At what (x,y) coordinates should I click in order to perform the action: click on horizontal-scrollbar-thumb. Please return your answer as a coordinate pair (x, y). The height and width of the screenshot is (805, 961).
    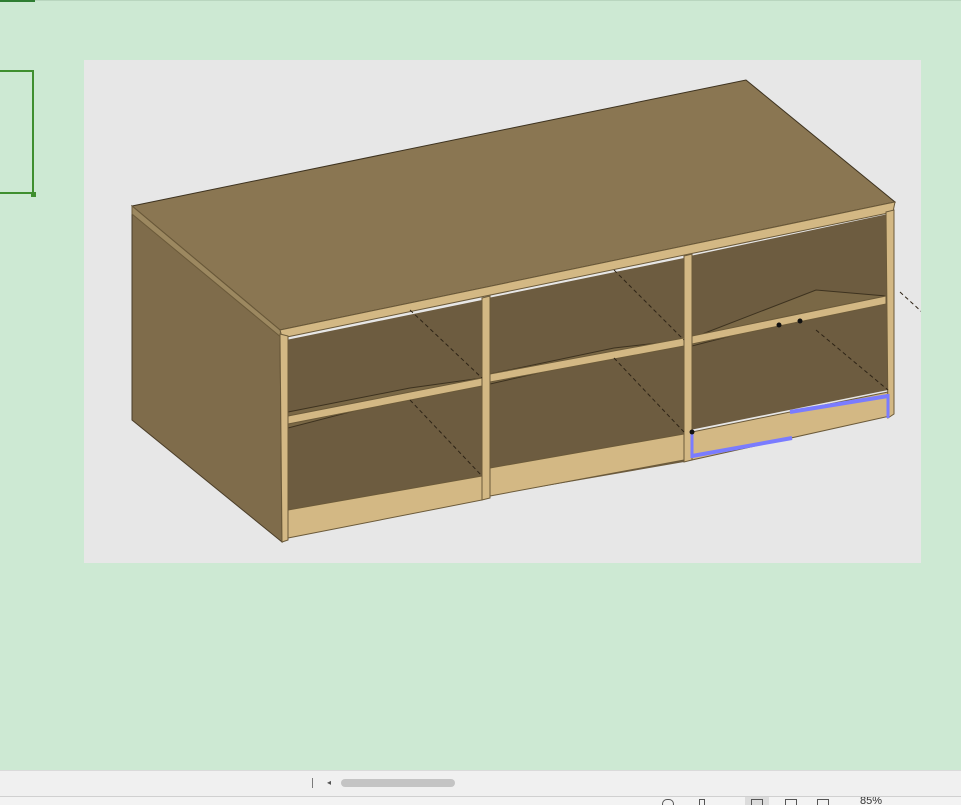
    Looking at the image, I should click on (398, 783).